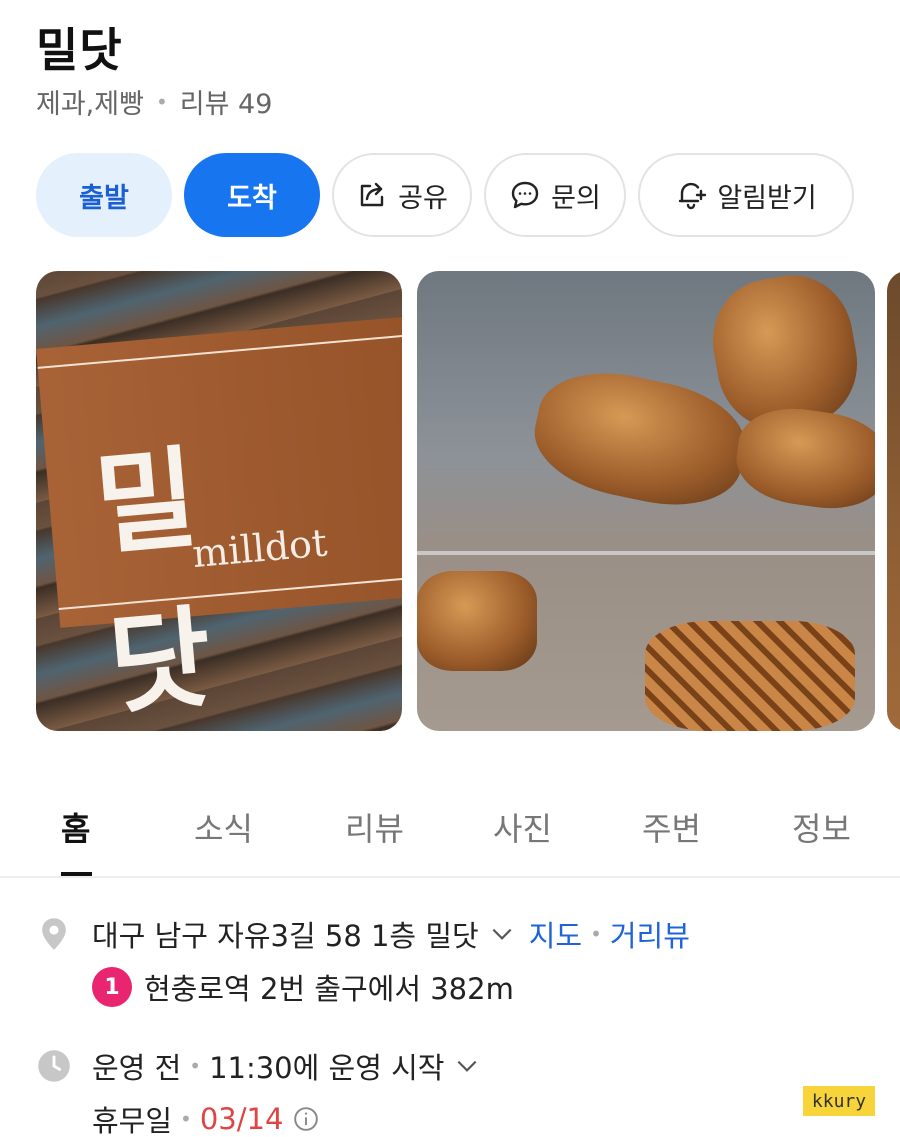 The image size is (900, 1137). I want to click on depart-button: 출발, so click(104, 195).